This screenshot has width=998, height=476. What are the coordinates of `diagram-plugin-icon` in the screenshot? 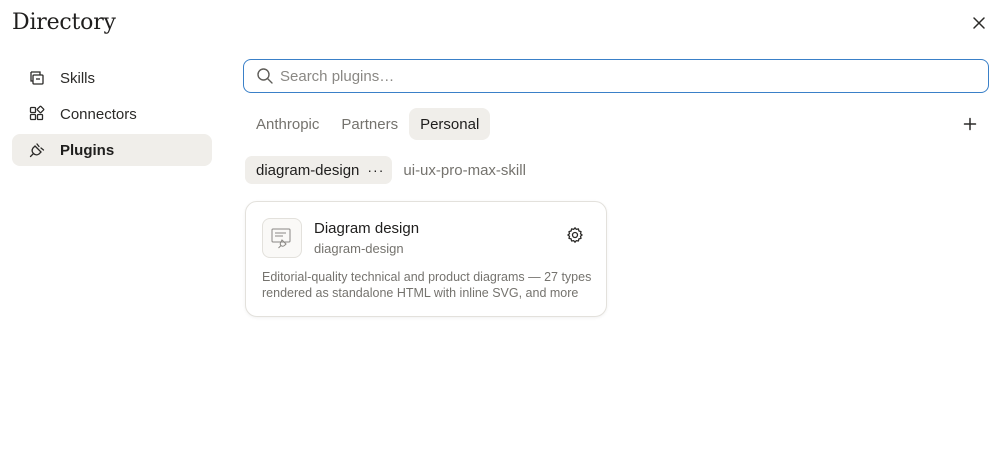 It's located at (282, 238).